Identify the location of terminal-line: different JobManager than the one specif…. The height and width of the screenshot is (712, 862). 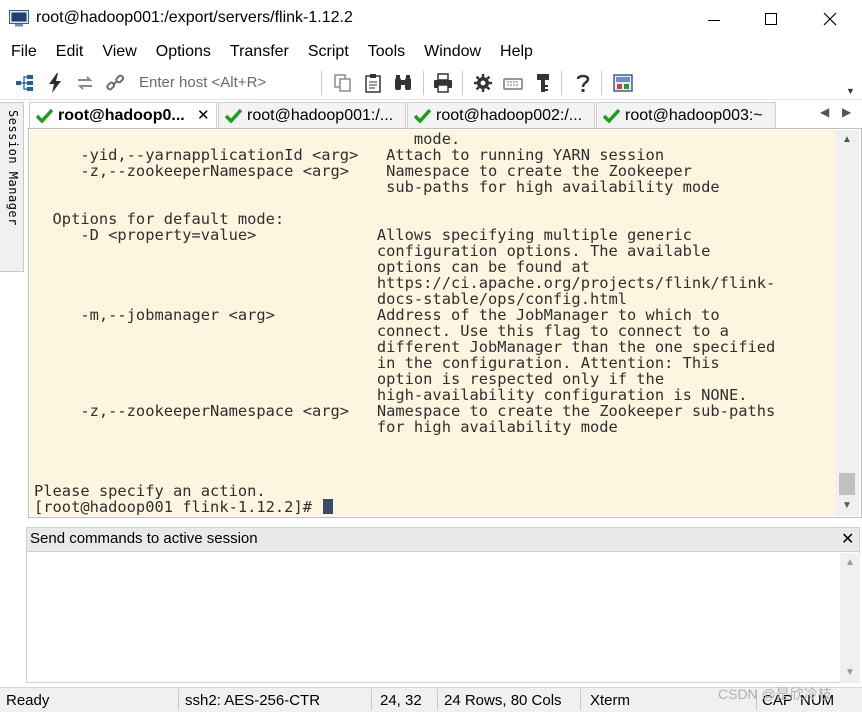
(404, 347).